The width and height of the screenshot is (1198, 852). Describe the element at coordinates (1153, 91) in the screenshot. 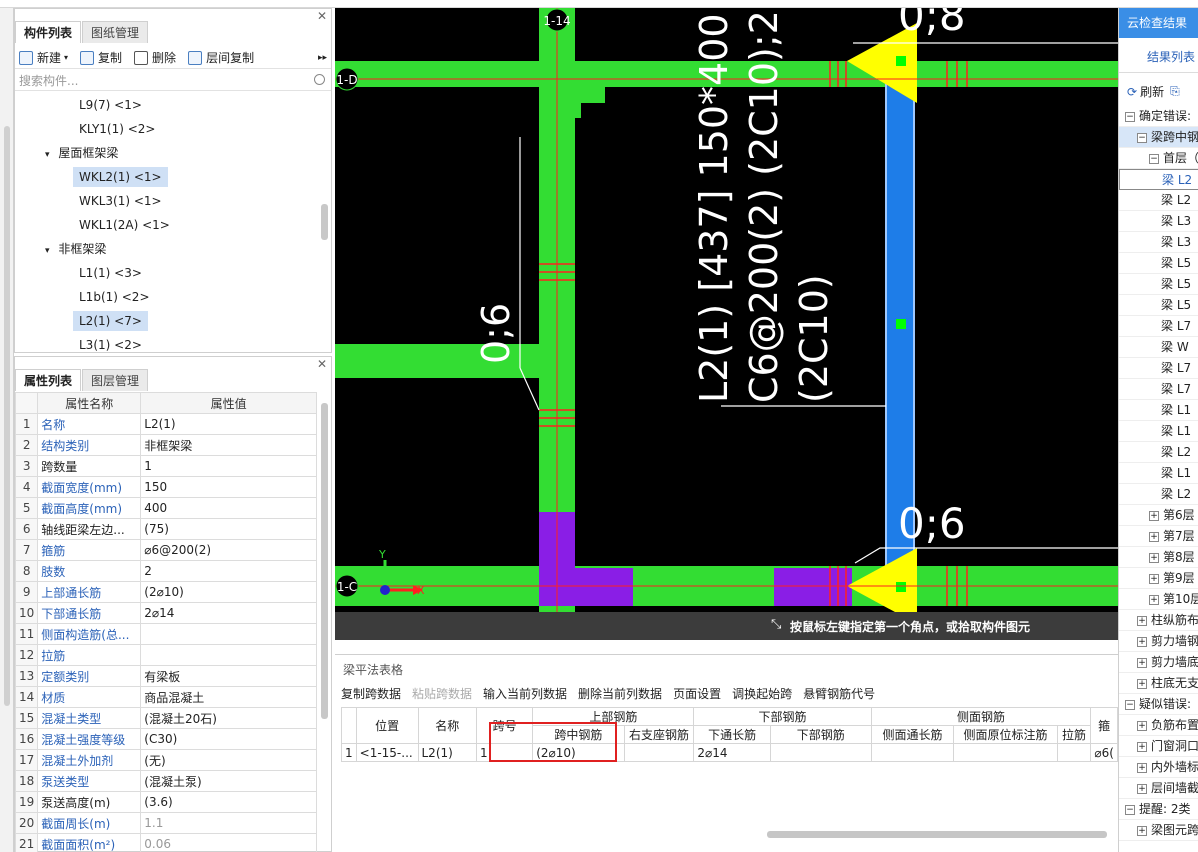

I see `refresh-button: ⟳ 刷新 ⎘` at that location.